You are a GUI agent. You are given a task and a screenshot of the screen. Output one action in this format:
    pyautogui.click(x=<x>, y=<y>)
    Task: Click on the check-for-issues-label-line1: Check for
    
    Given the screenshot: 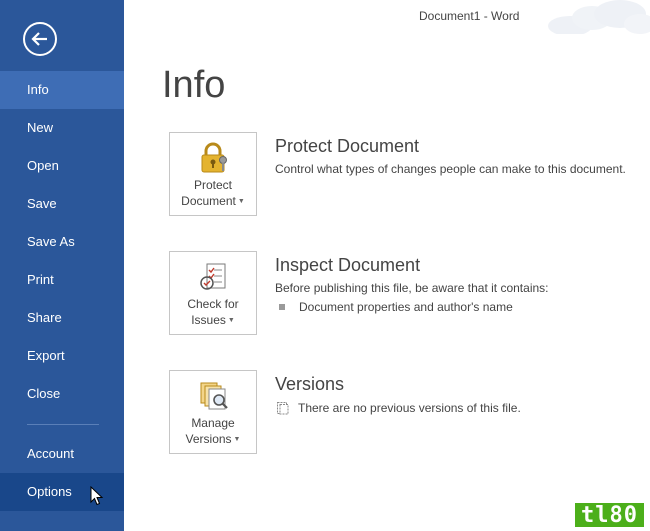 What is the action you would take?
    pyautogui.click(x=213, y=304)
    